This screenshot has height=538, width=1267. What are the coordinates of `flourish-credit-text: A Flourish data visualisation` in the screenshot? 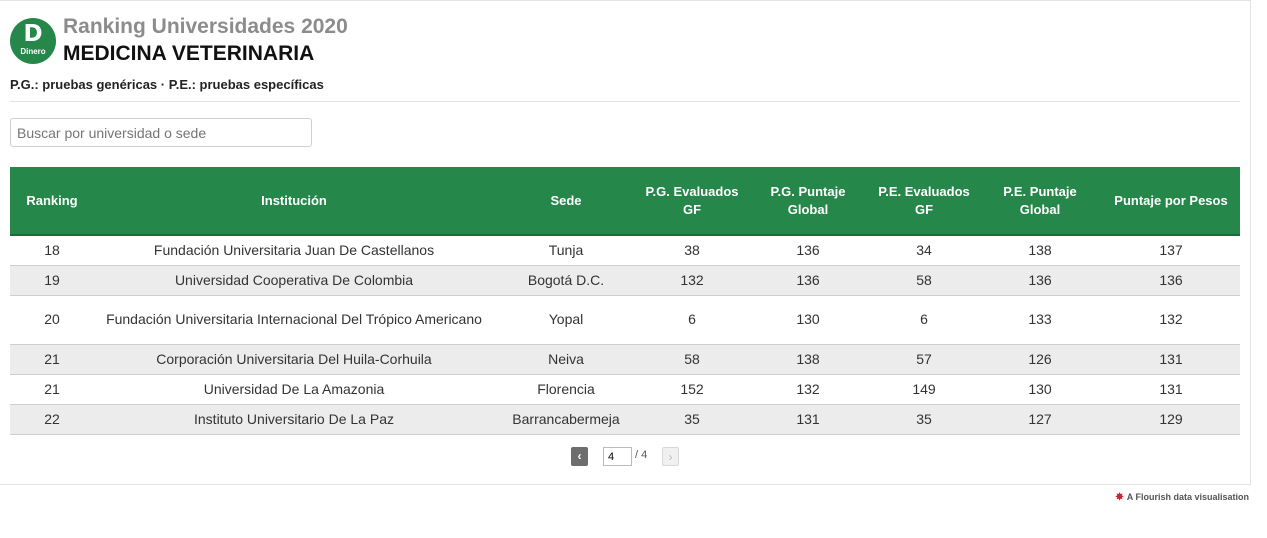 It's located at (1187, 497).